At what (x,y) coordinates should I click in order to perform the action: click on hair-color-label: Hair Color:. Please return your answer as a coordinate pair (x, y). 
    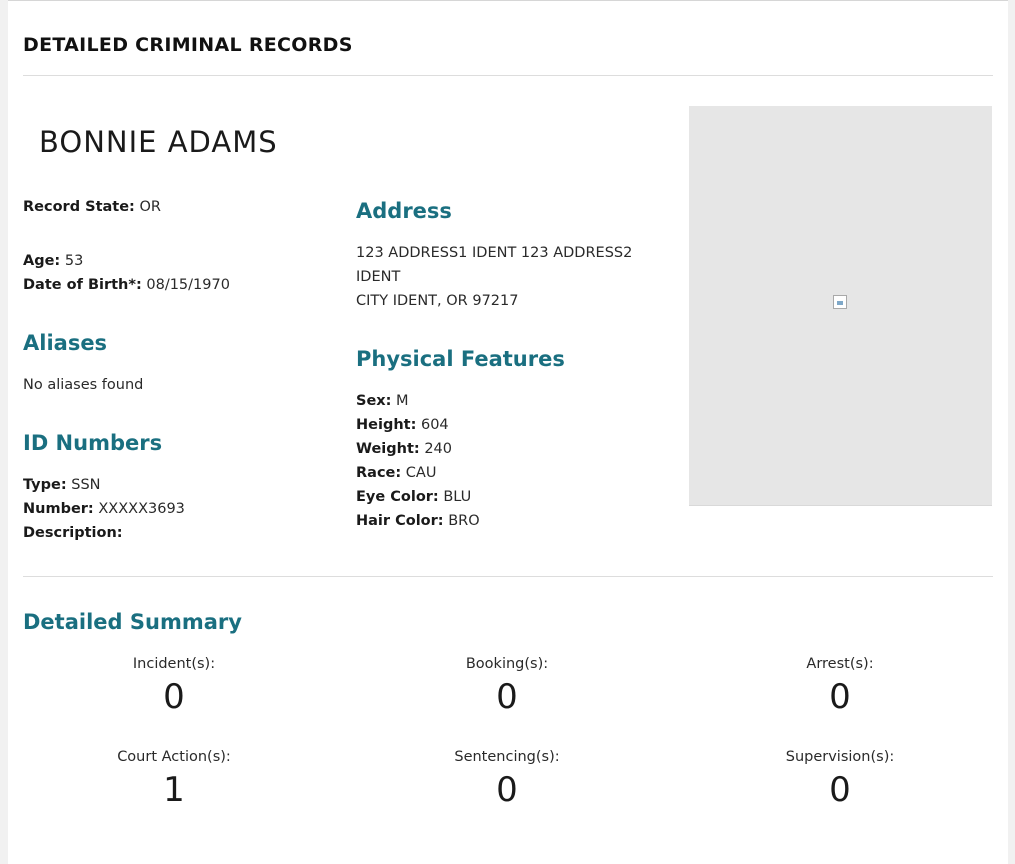
    Looking at the image, I should click on (400, 521).